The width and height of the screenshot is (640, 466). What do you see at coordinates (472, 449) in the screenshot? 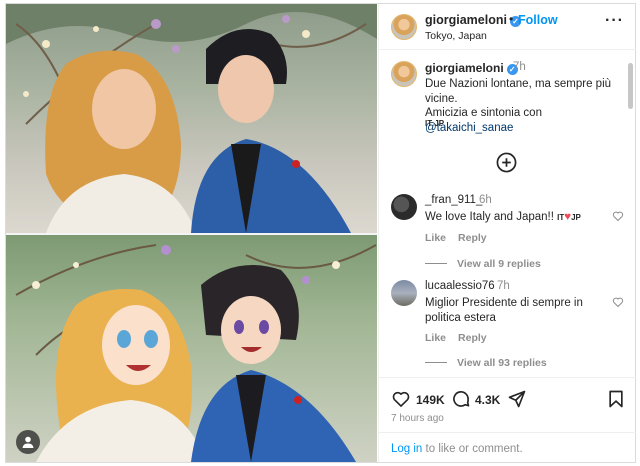
I see `login-suffix: to like or comment.` at bounding box center [472, 449].